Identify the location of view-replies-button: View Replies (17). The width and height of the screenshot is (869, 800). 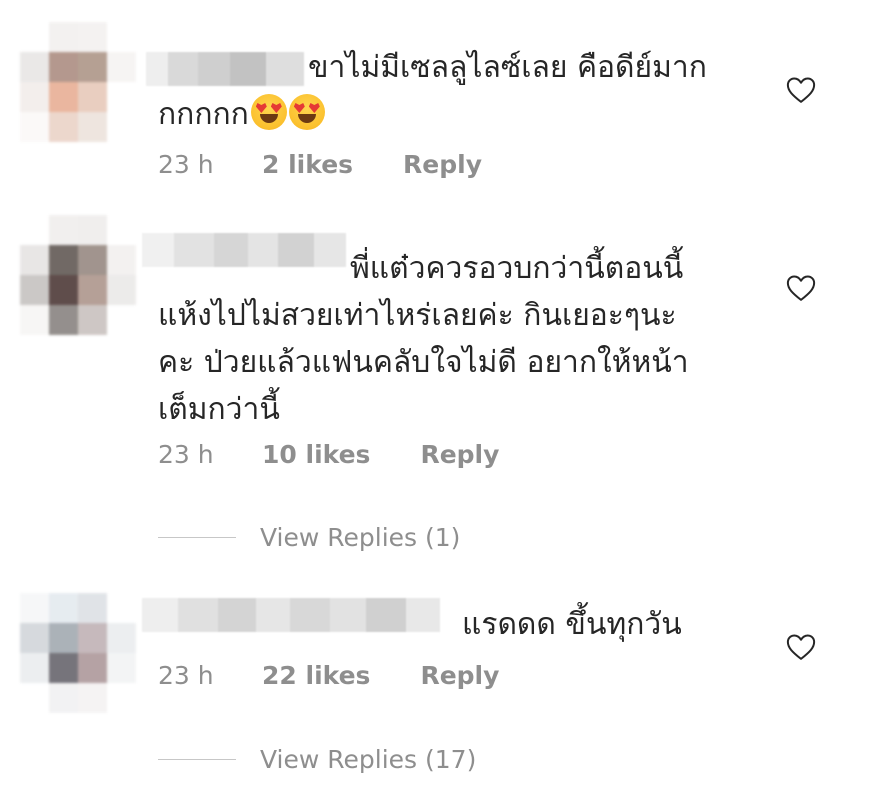
(317, 759).